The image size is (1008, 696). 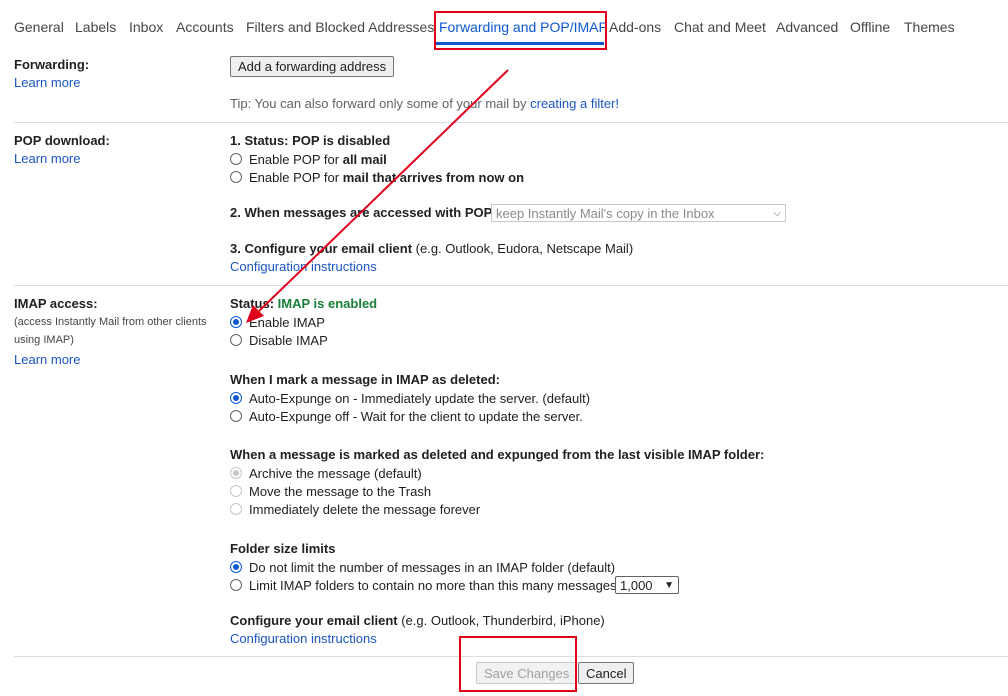 I want to click on archive-radio, so click(x=236, y=473).